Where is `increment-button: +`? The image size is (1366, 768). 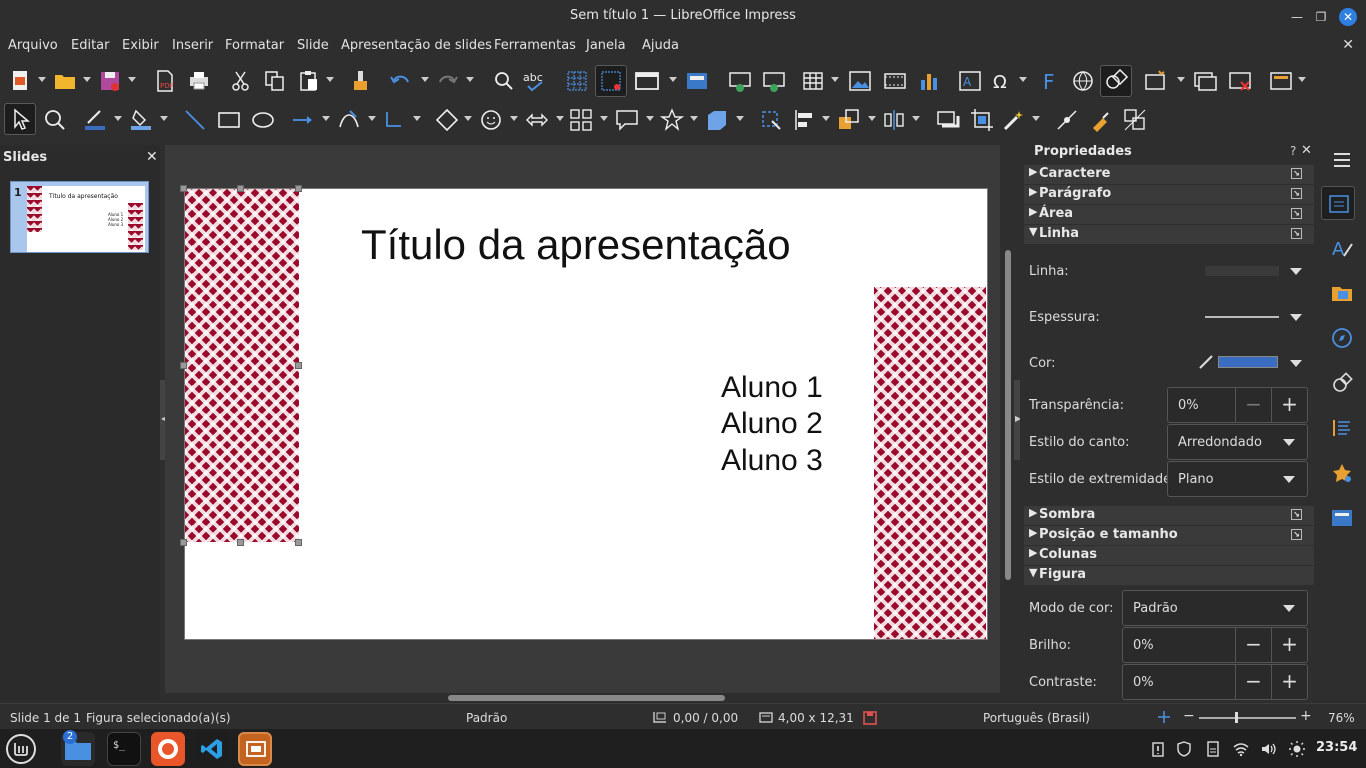
increment-button: + is located at coordinates (1289, 682).